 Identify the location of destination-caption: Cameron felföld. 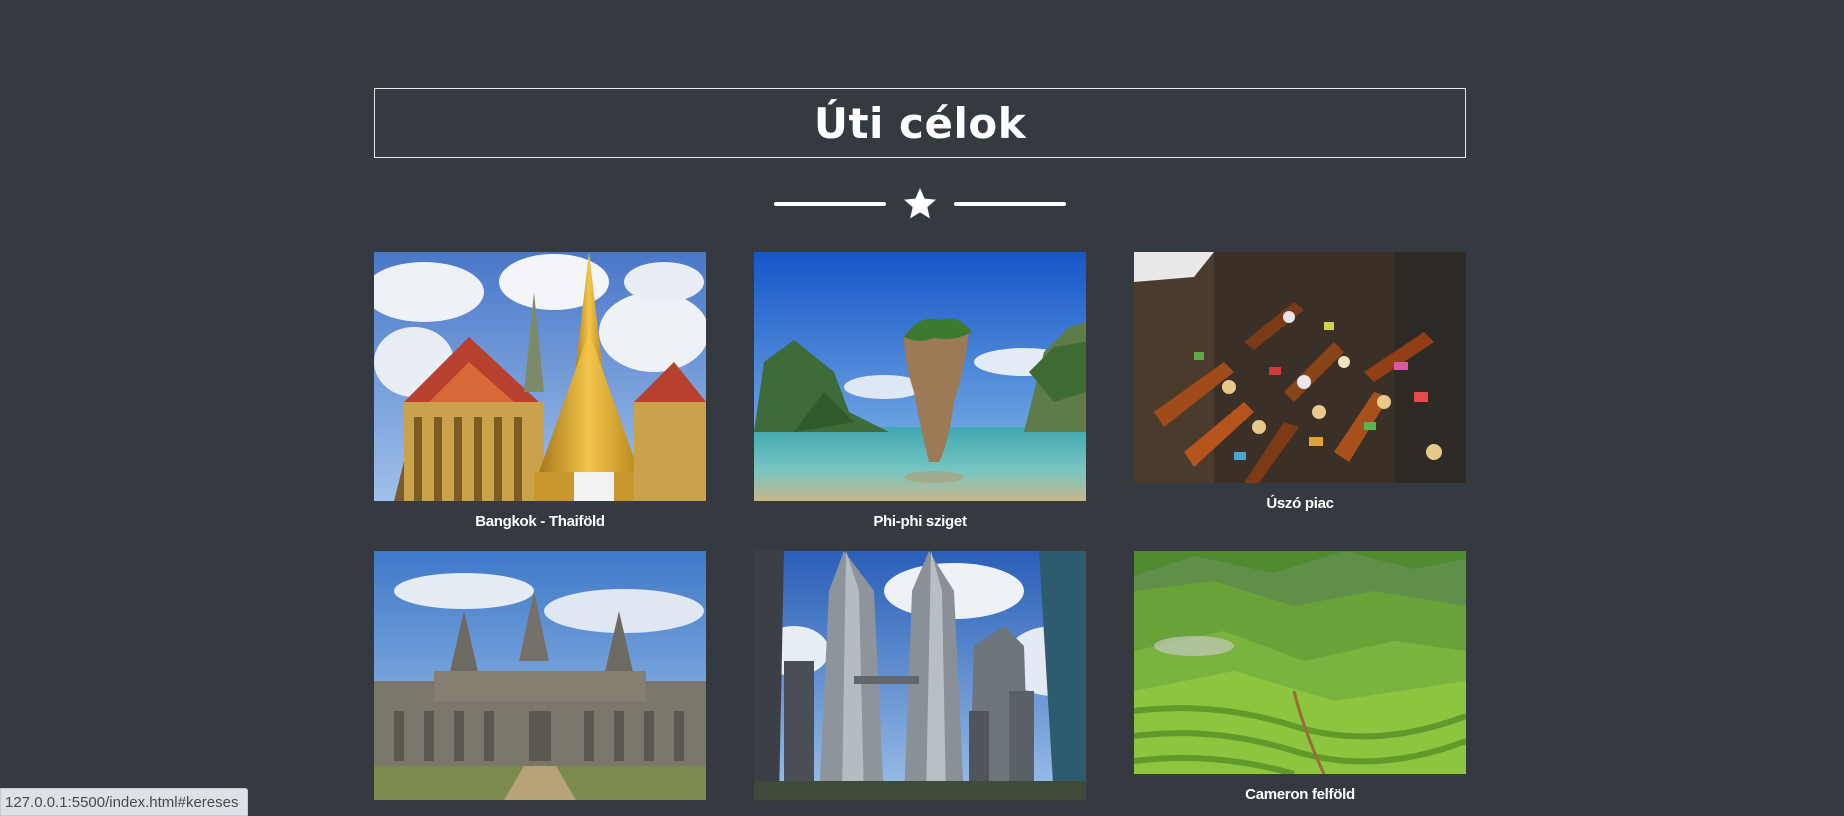
(1300, 794).